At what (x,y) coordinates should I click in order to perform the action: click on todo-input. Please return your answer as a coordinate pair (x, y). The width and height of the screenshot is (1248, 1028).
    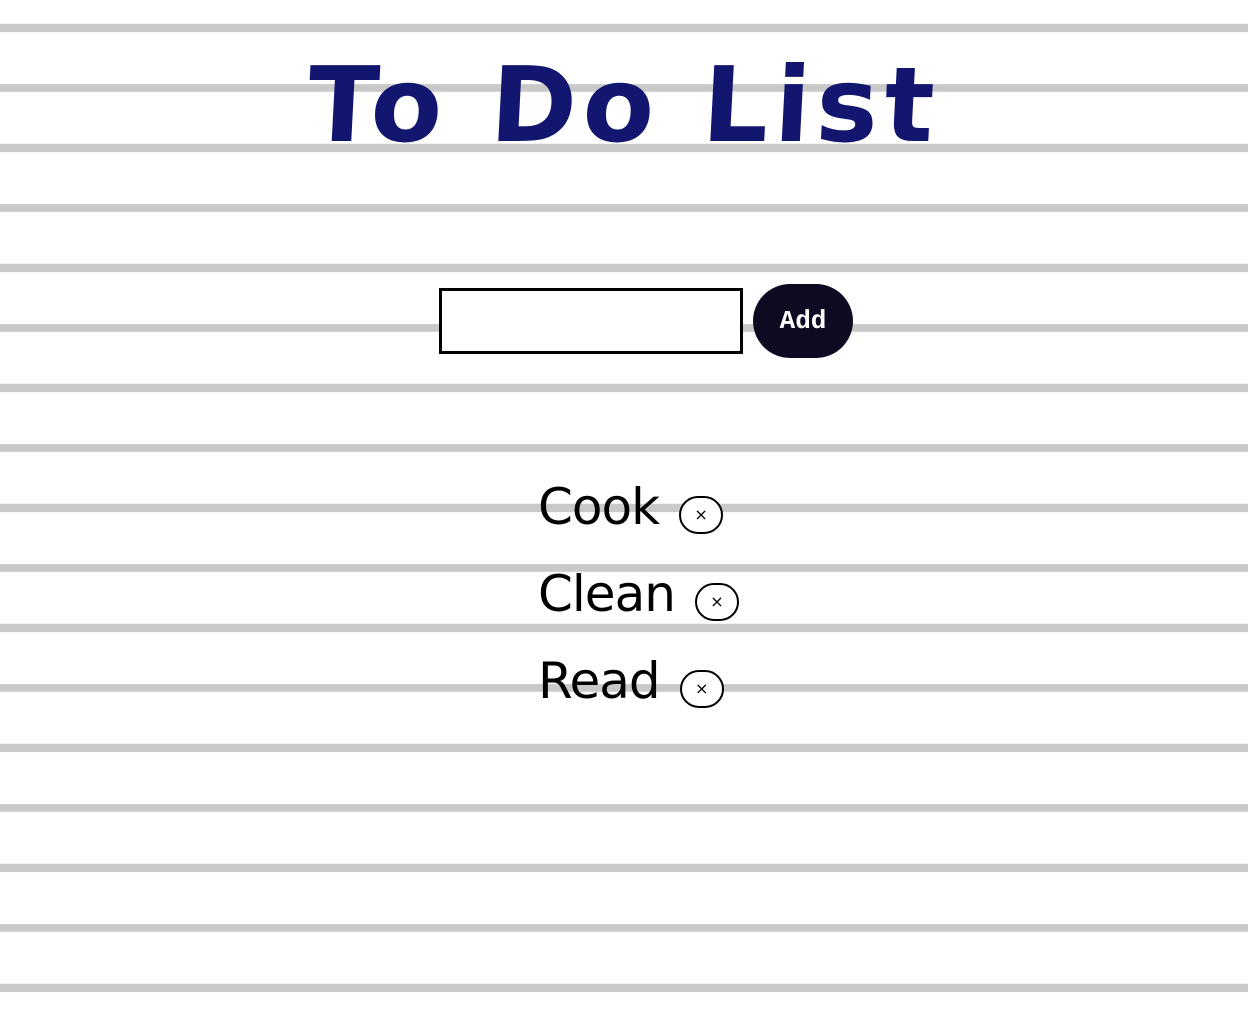
    Looking at the image, I should click on (591, 321).